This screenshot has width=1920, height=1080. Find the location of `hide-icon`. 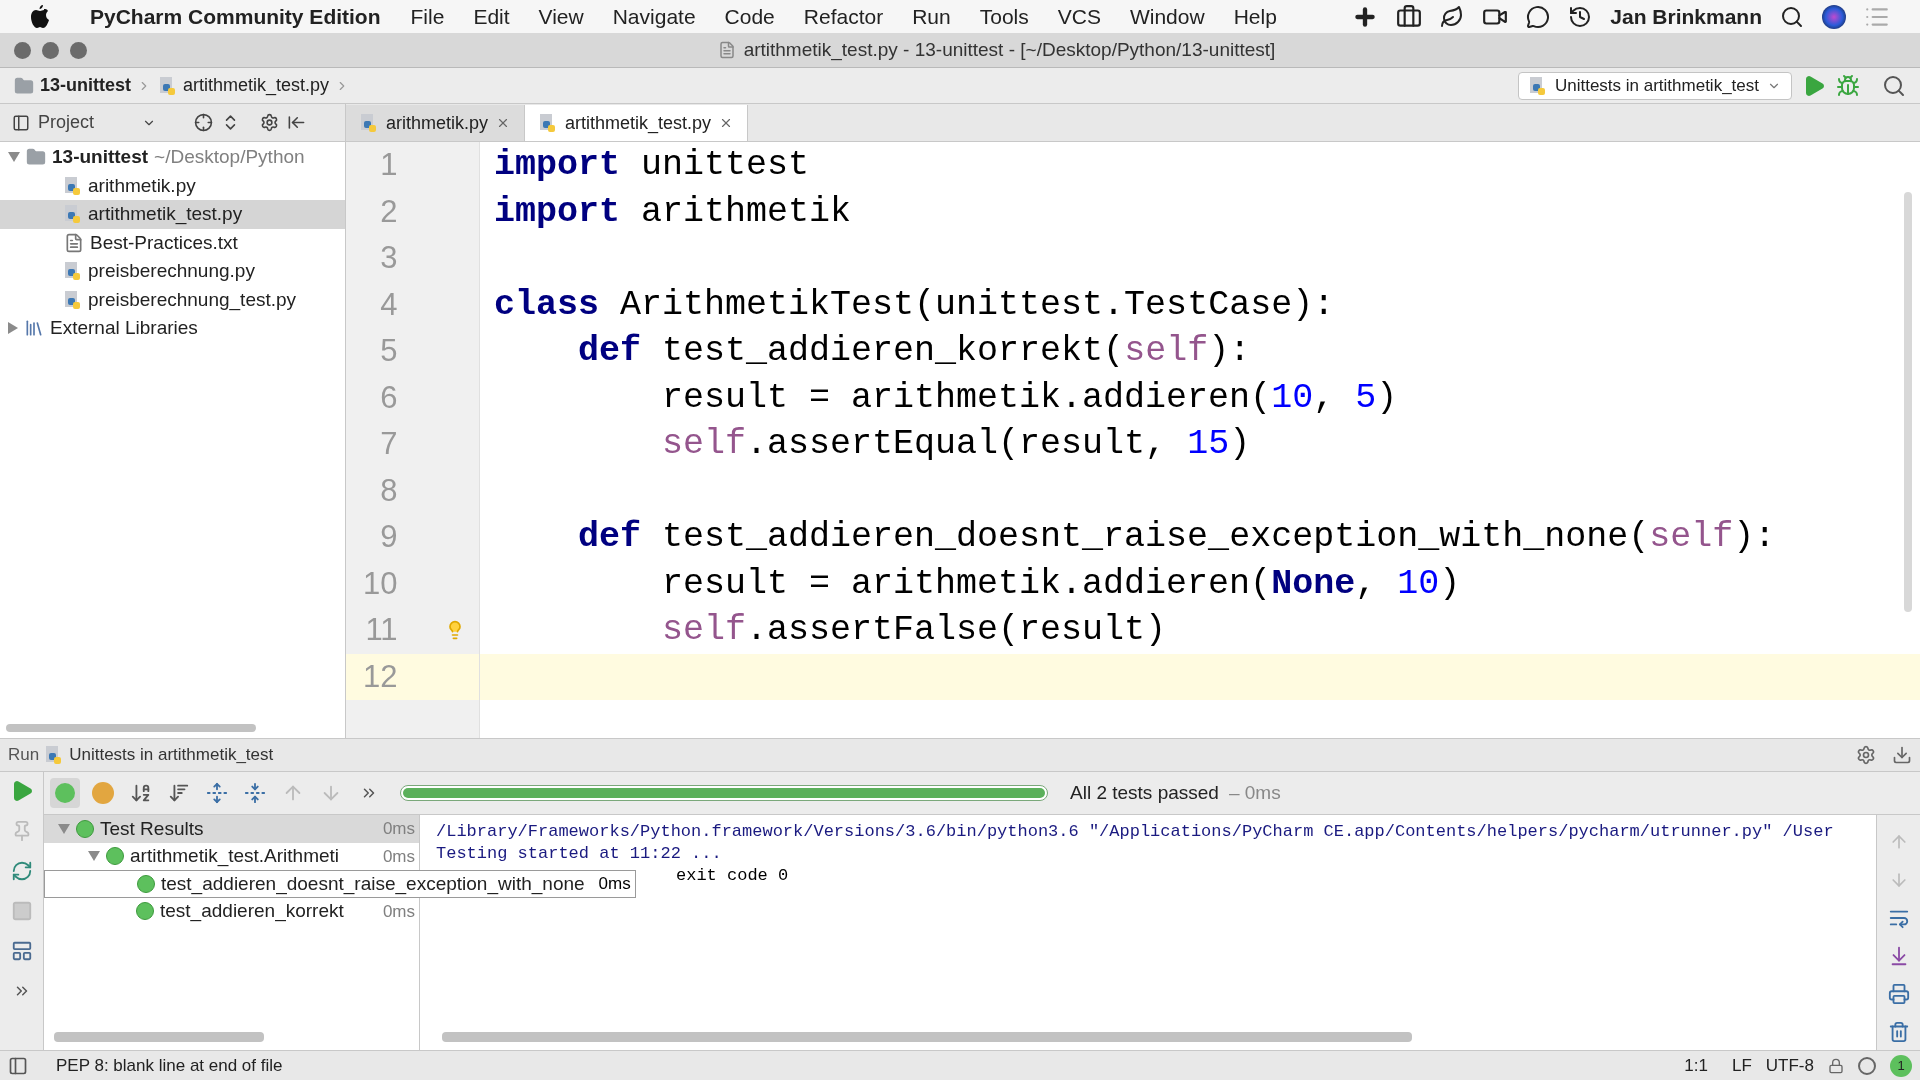

hide-icon is located at coordinates (1902, 755).